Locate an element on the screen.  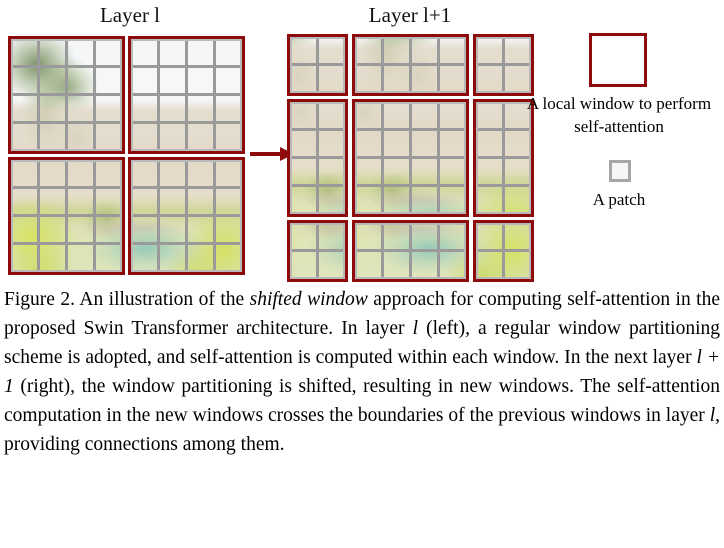
window-l1-r1c1 is located at coordinates (317, 65).